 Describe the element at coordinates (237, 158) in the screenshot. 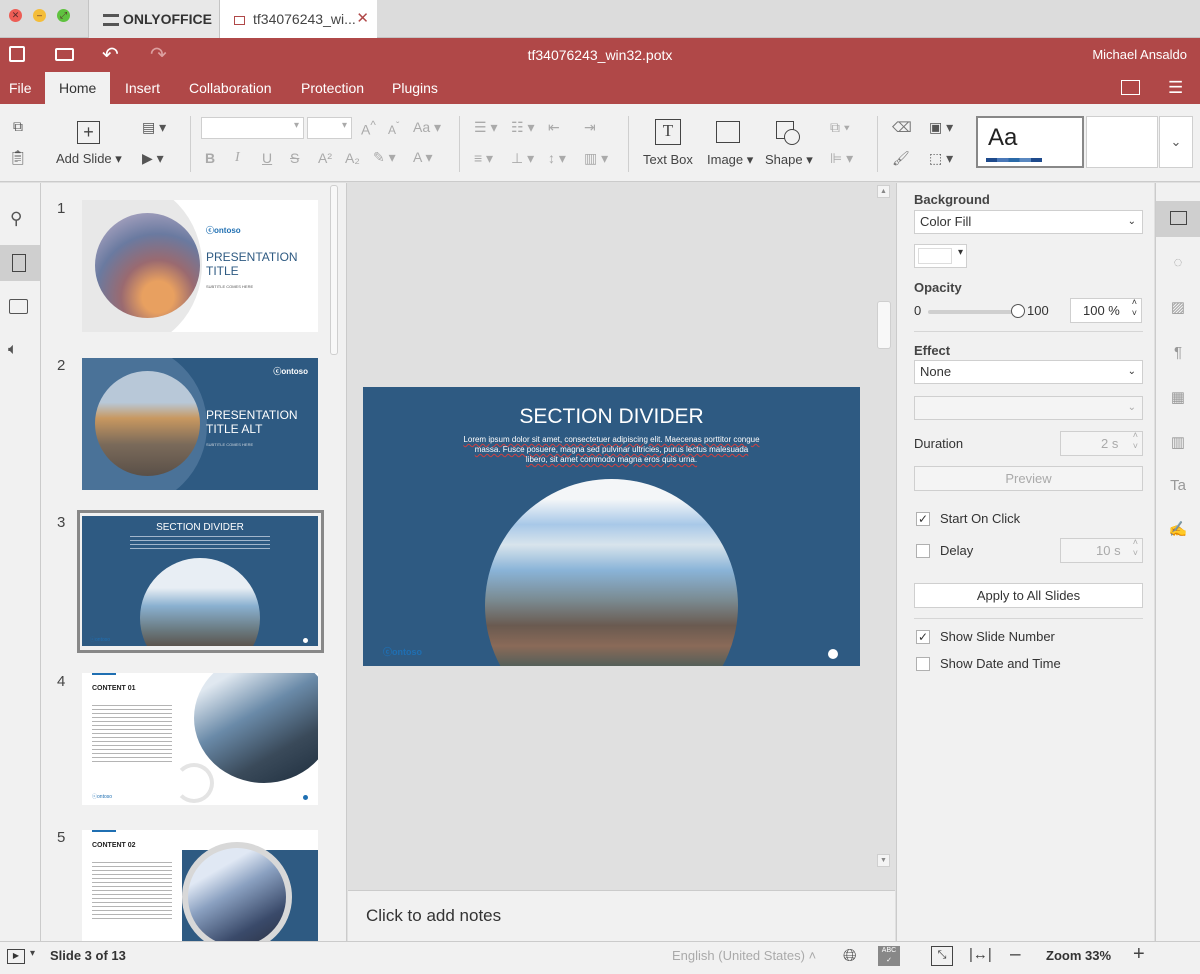

I see `italic-button: I` at that location.